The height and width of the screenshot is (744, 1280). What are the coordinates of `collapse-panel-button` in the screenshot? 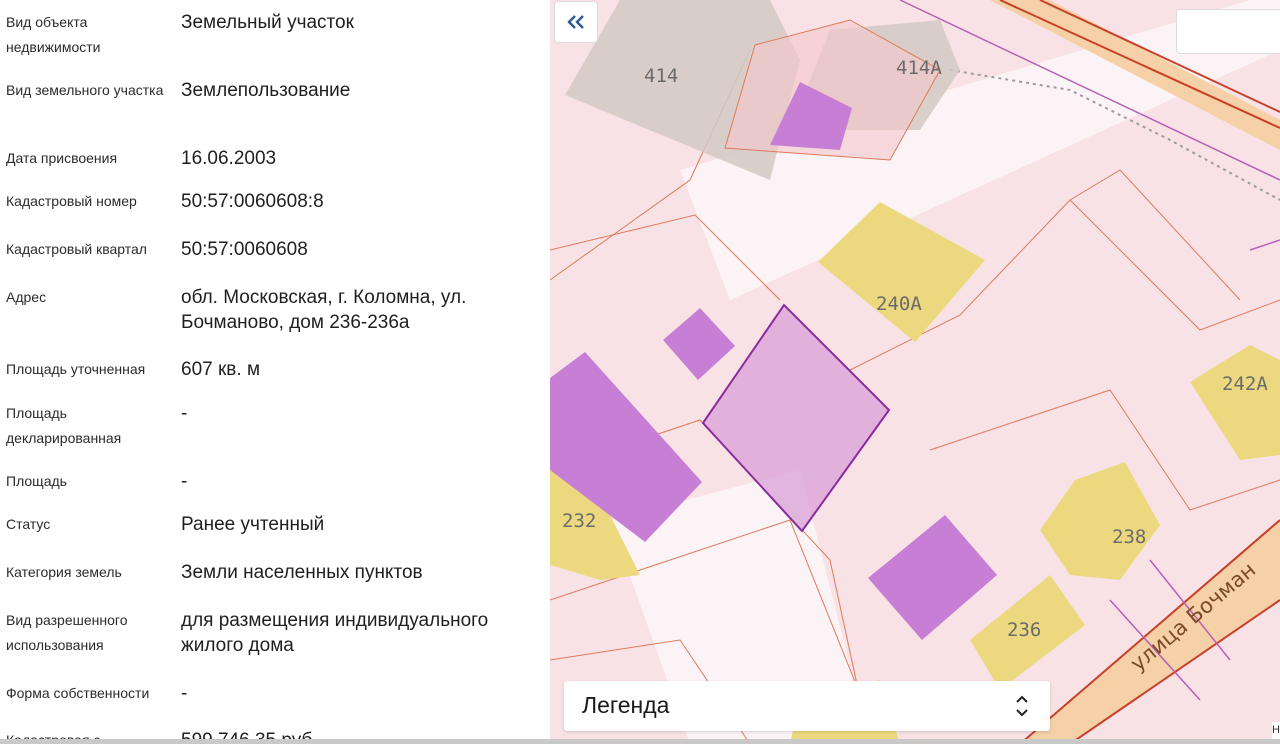 It's located at (576, 22).